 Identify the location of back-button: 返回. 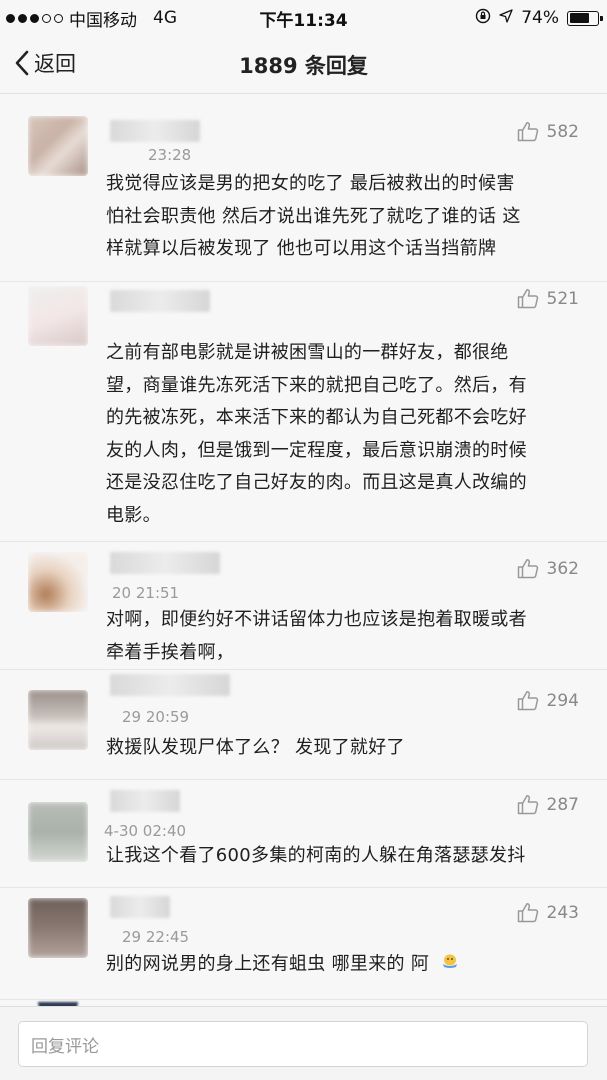
(45, 63).